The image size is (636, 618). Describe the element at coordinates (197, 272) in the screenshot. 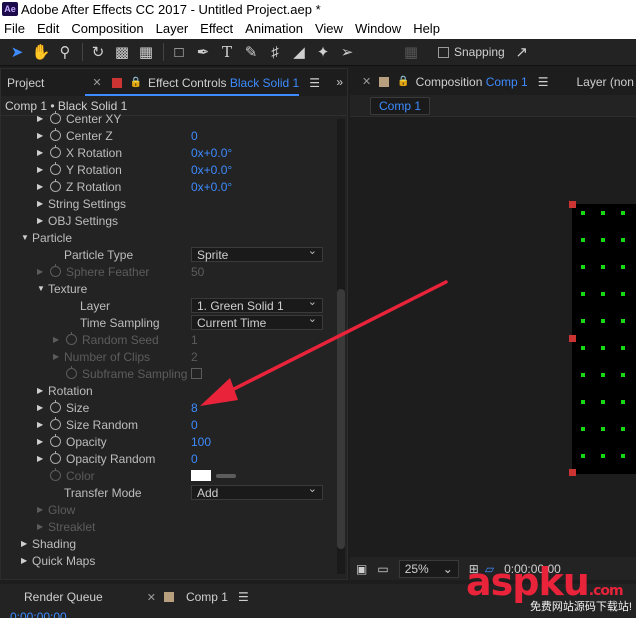

I see `property-value: 50` at that location.